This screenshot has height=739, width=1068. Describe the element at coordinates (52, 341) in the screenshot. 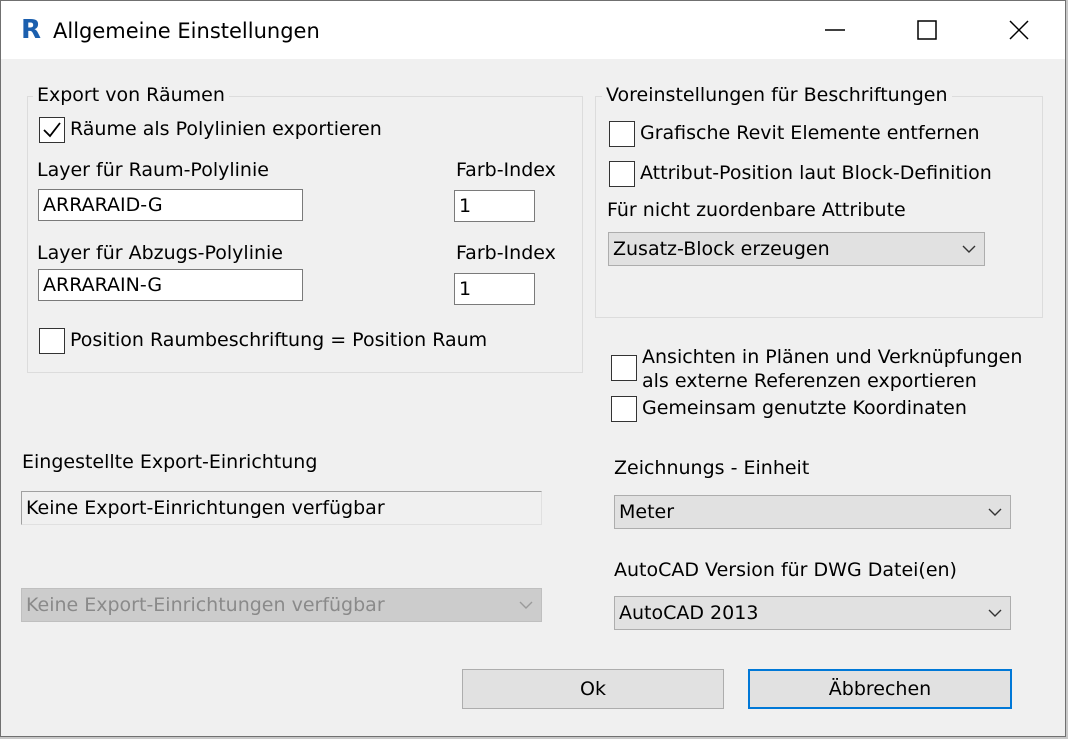

I see `label-position-checkbox` at that location.